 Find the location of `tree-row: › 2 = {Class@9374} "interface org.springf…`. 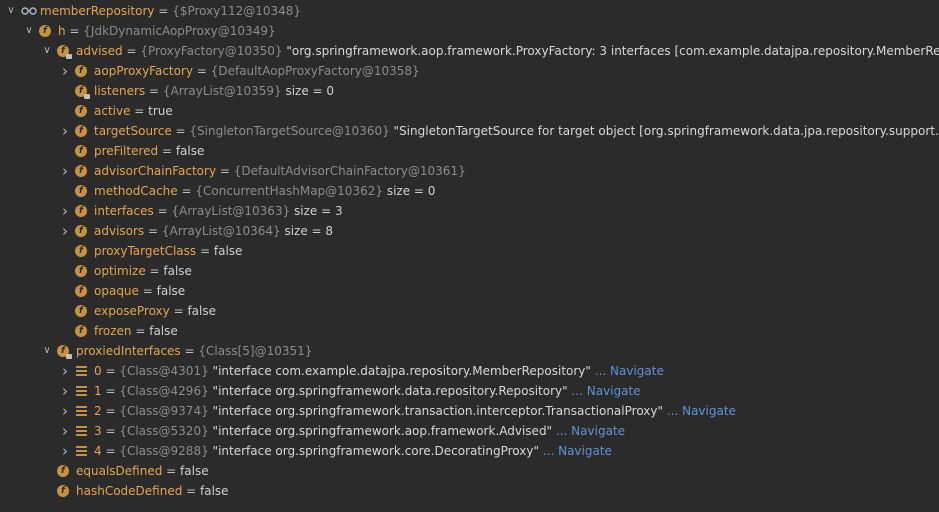

tree-row: › 2 = {Class@9374} "interface org.springf… is located at coordinates (469, 411).